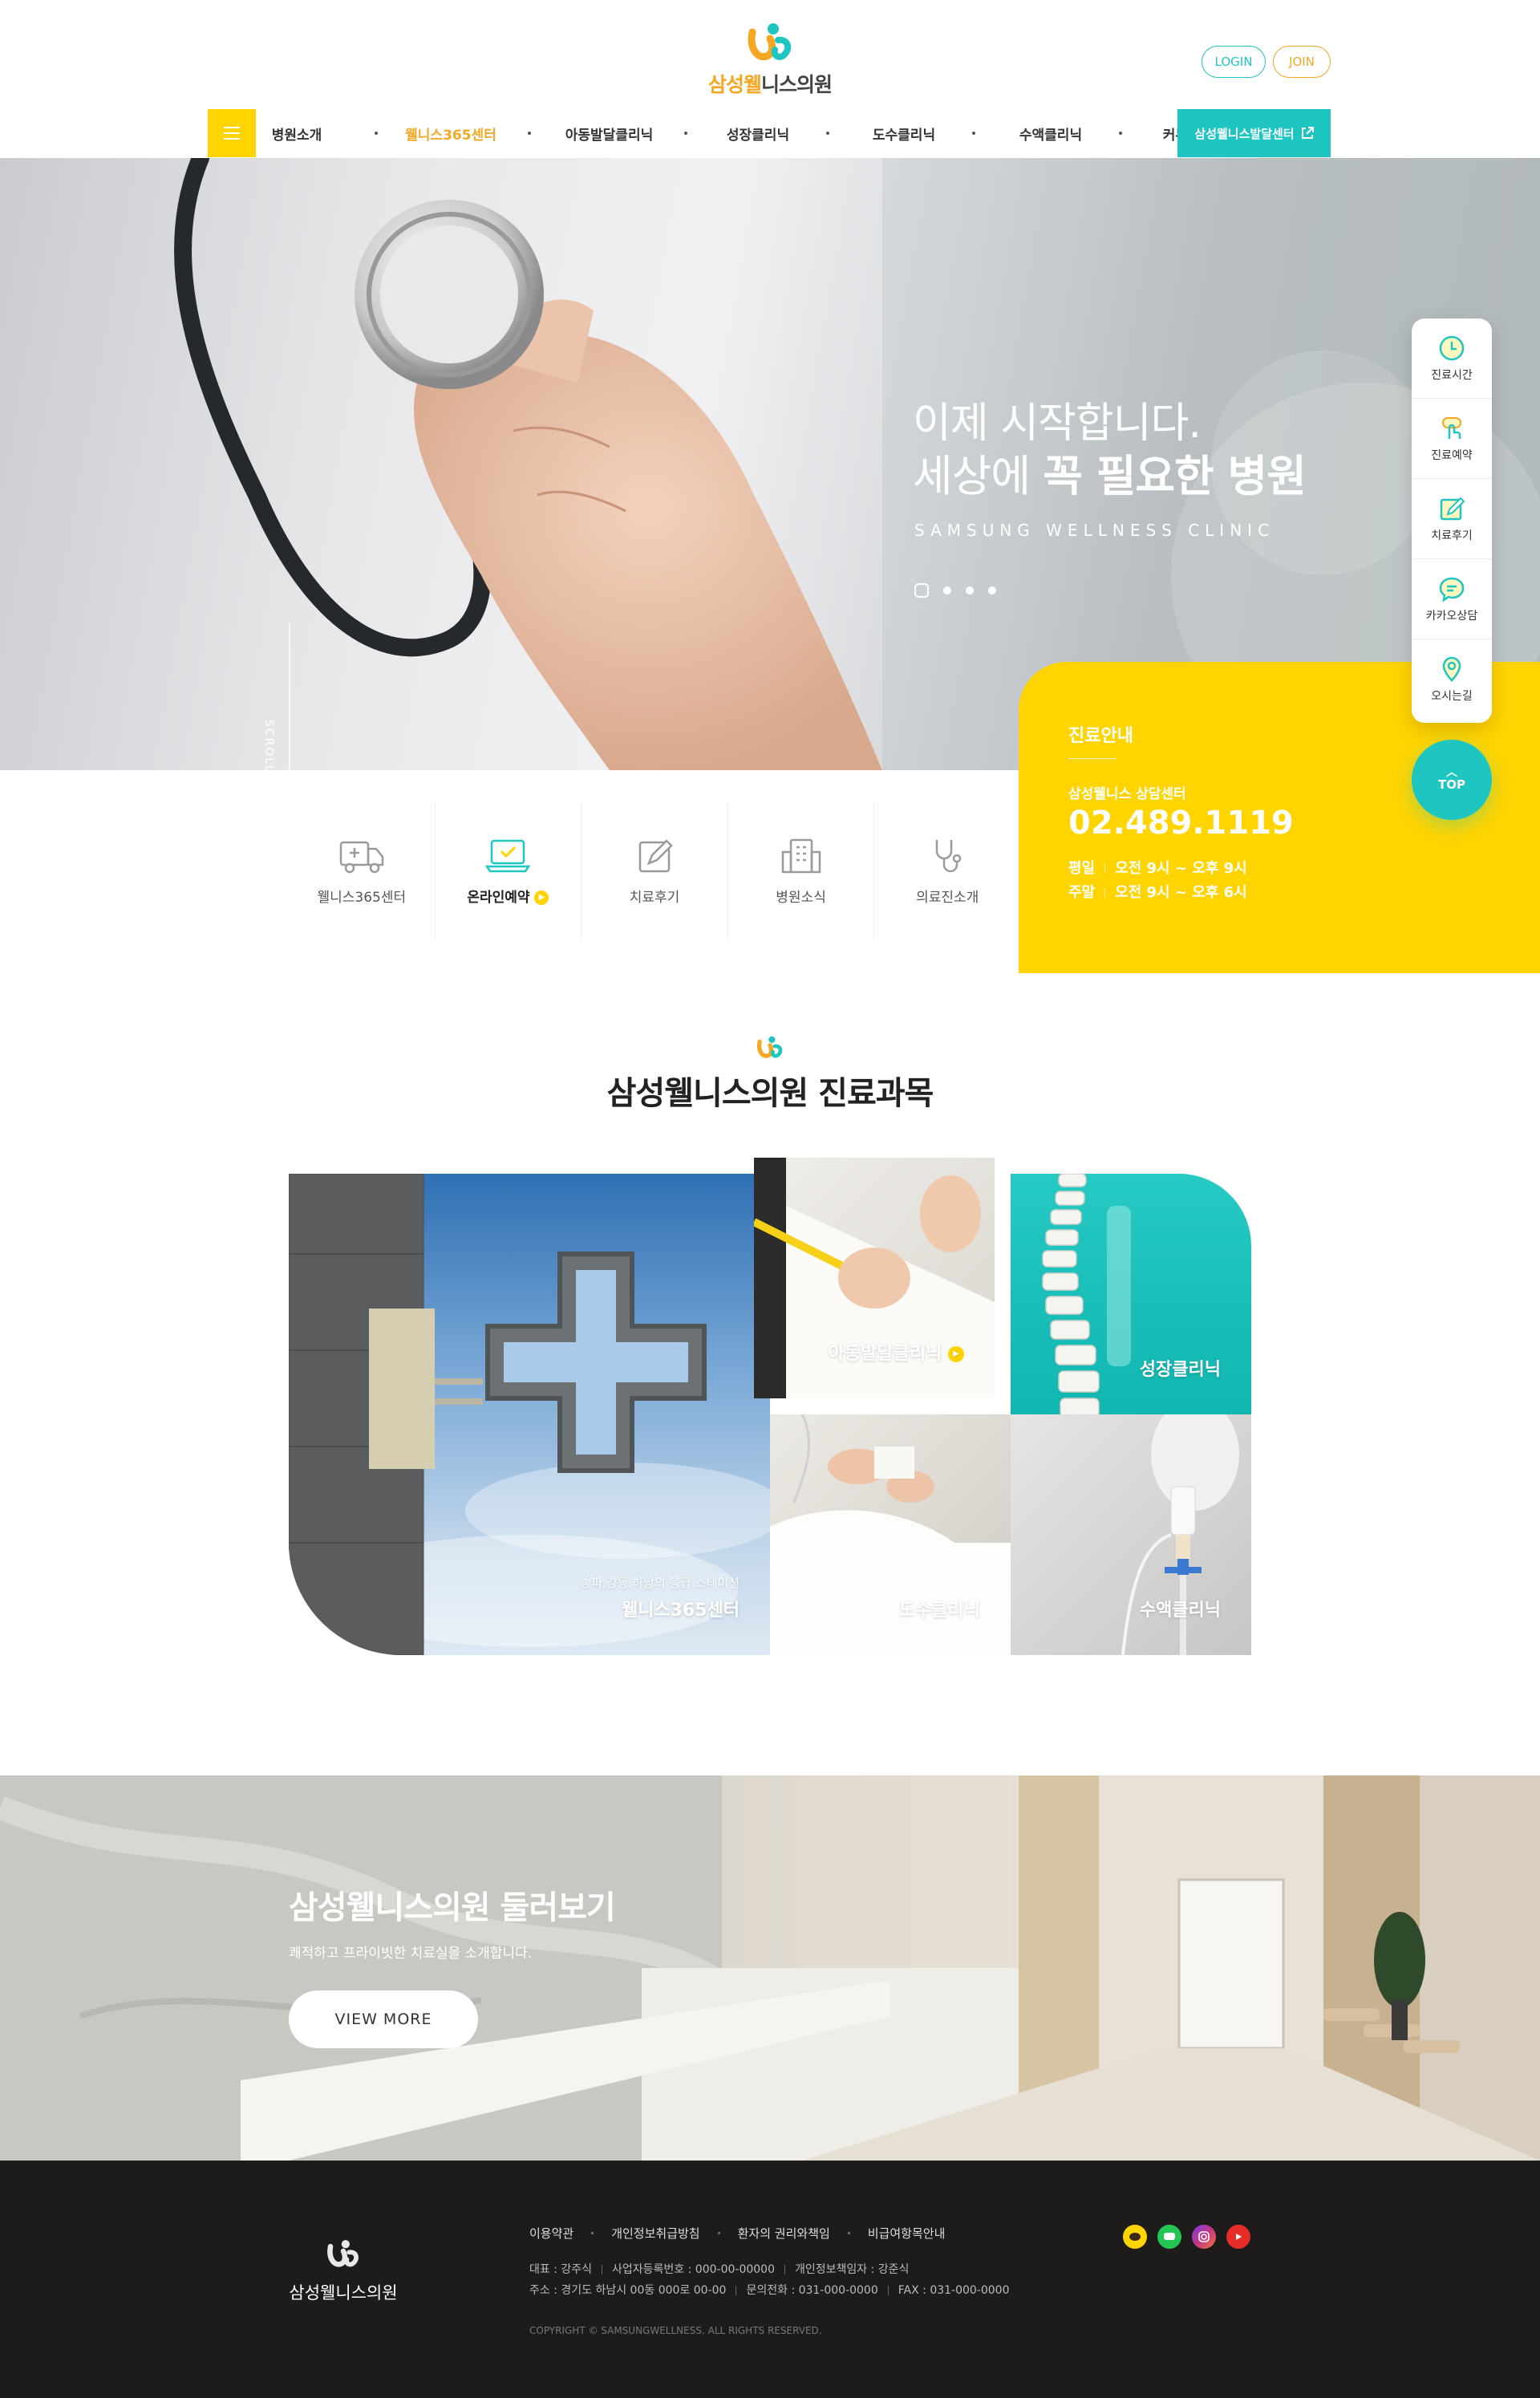 The image size is (1540, 2398). Describe the element at coordinates (1244, 133) in the screenshot. I see `dev-center-label: 삼성웰니스발달센터` at that location.